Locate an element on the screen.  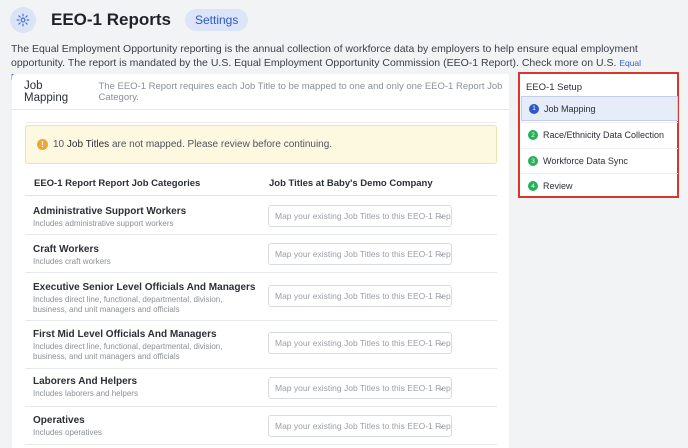
category-desc: Includes laborers and helpers is located at coordinates (85, 393).